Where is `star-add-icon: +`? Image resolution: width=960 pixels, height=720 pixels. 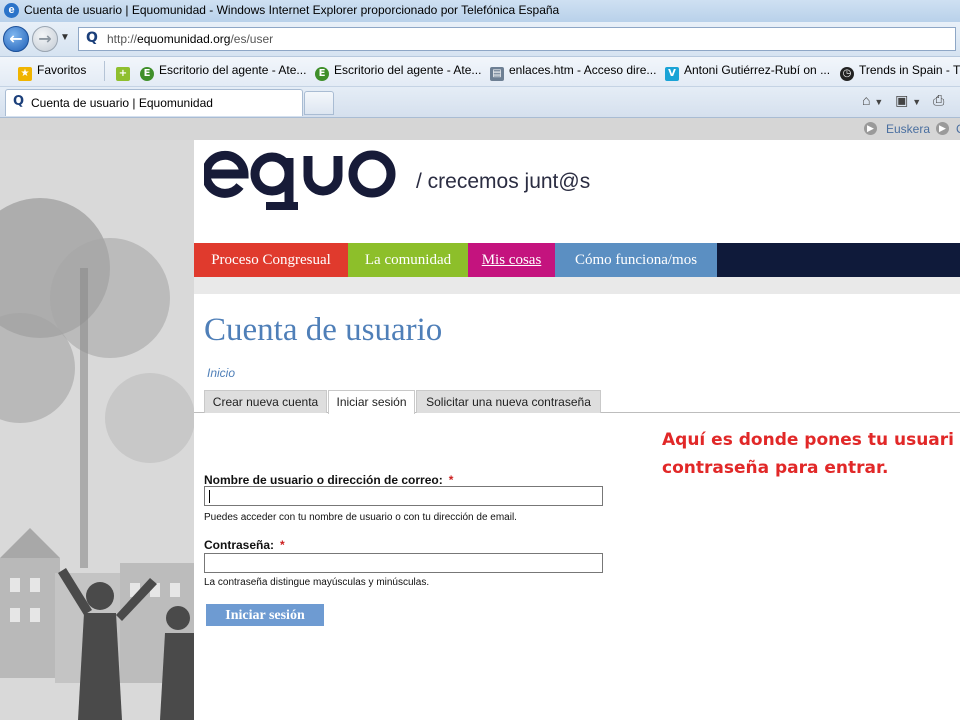
star-add-icon: + is located at coordinates (123, 74).